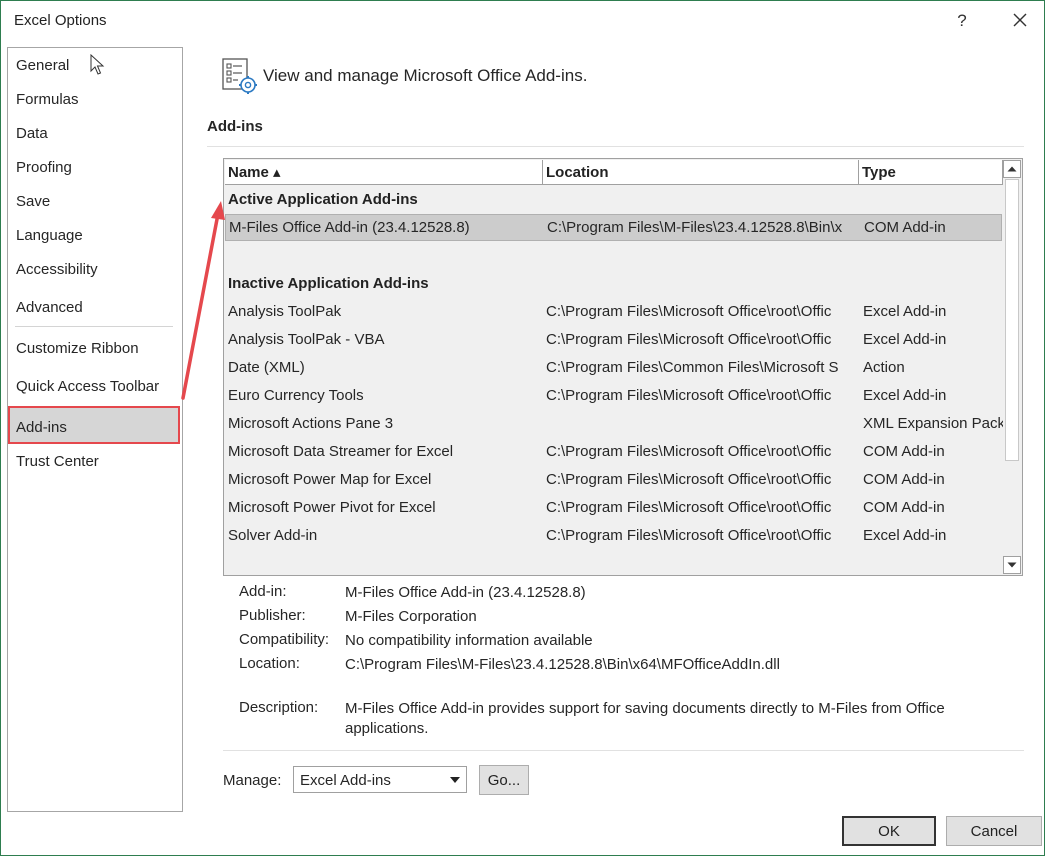  What do you see at coordinates (615, 146) in the screenshot?
I see `section-divider` at bounding box center [615, 146].